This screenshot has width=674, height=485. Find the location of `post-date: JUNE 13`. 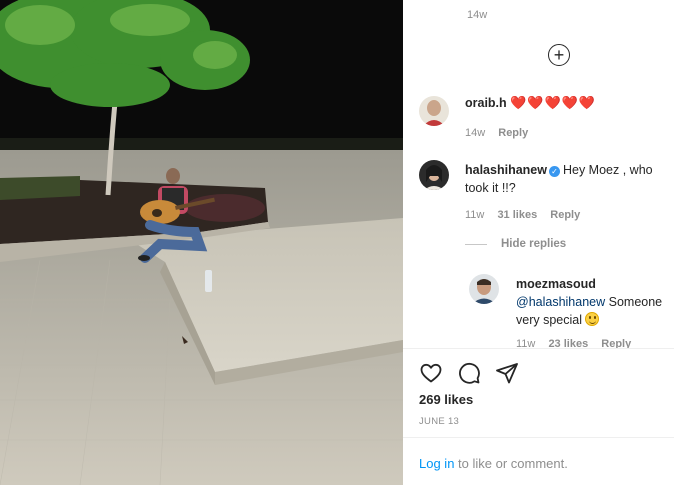

post-date: JUNE 13 is located at coordinates (439, 421).